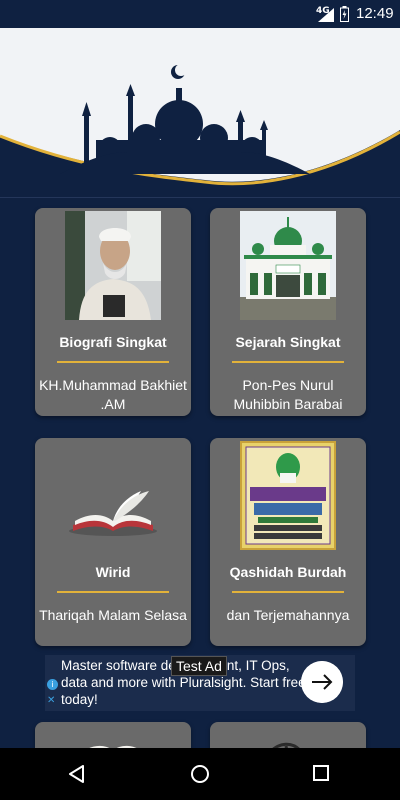 The height and width of the screenshot is (800, 400). What do you see at coordinates (322, 682) in the screenshot?
I see `arrow-right-icon` at bounding box center [322, 682].